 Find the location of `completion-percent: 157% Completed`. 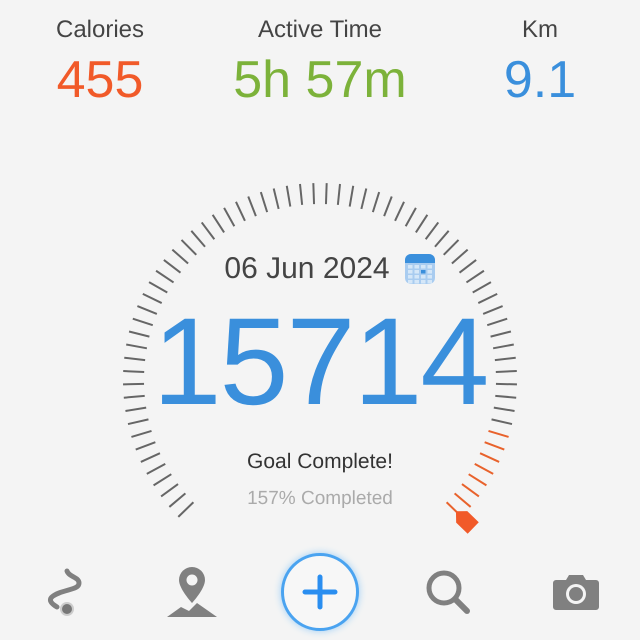

completion-percent: 157% Completed is located at coordinates (320, 499).